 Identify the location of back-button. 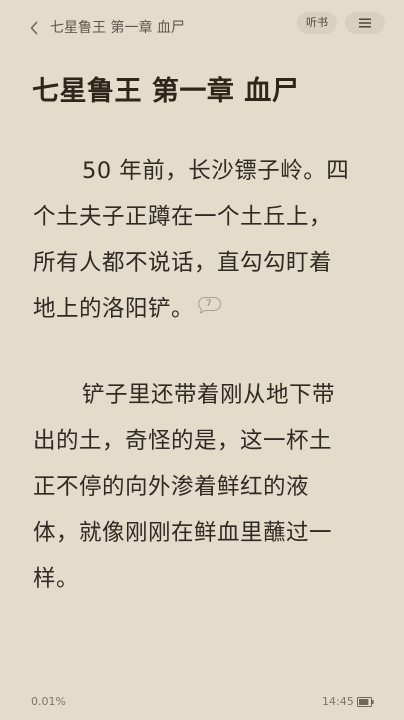
(34, 28).